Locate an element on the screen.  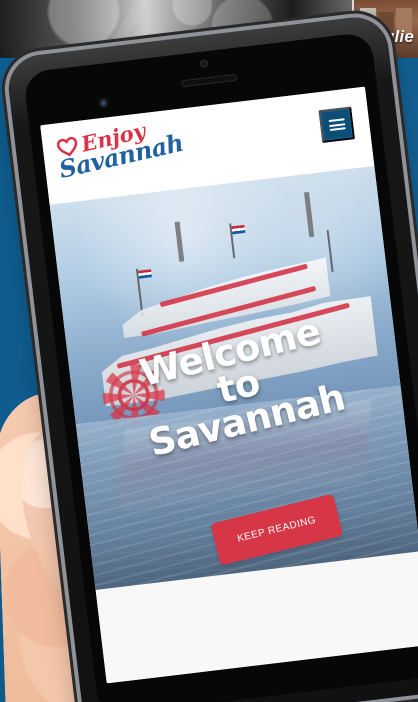
camera-dot-icon is located at coordinates (204, 63).